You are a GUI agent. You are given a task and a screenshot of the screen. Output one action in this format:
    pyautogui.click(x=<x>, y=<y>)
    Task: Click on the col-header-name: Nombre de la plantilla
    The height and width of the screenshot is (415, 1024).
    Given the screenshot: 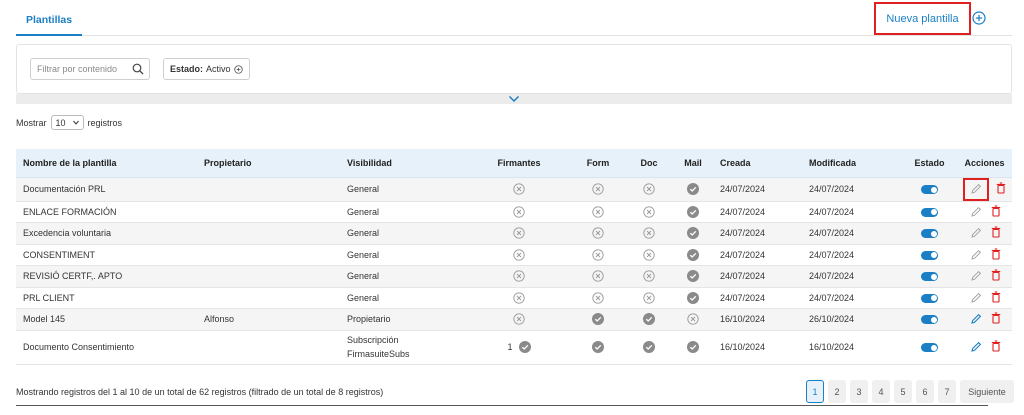 What is the action you would take?
    pyautogui.click(x=106, y=163)
    